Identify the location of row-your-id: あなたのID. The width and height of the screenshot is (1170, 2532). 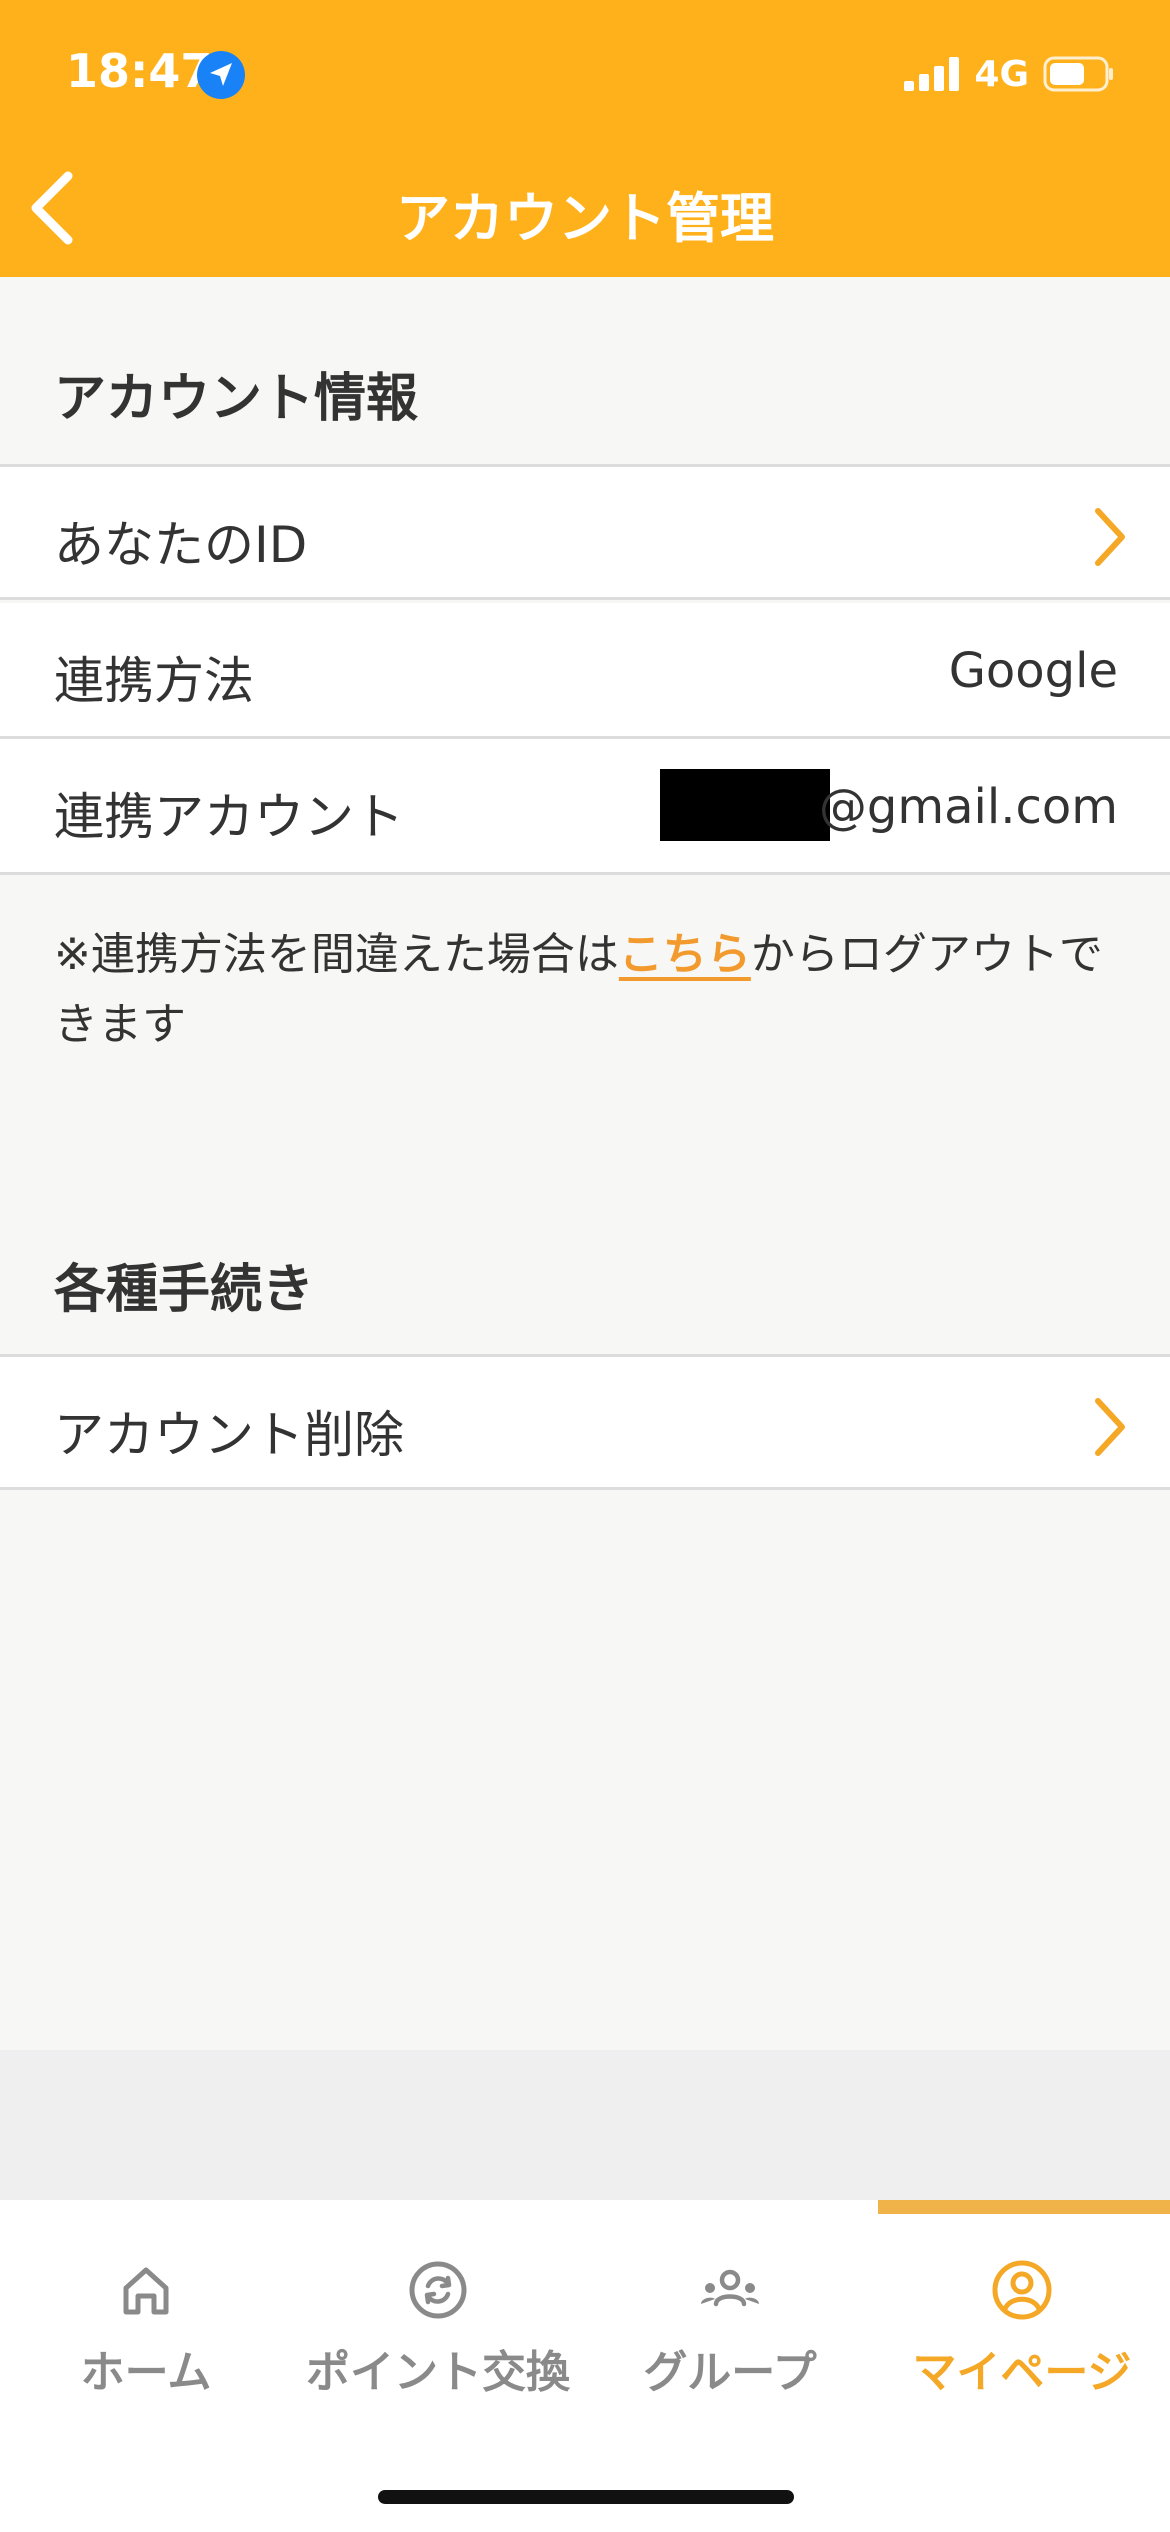
(585, 532).